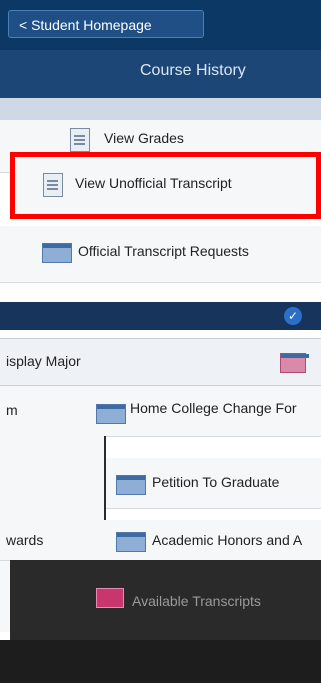  I want to click on top-navigation-bar: < Student Homepage, so click(160, 25).